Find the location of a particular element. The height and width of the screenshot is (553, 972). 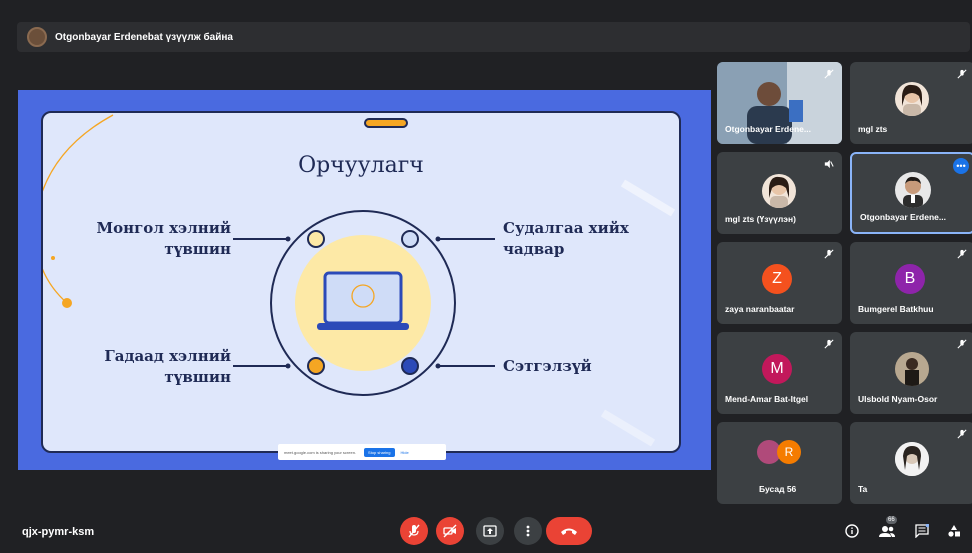

speaker-off-icon is located at coordinates (829, 164).